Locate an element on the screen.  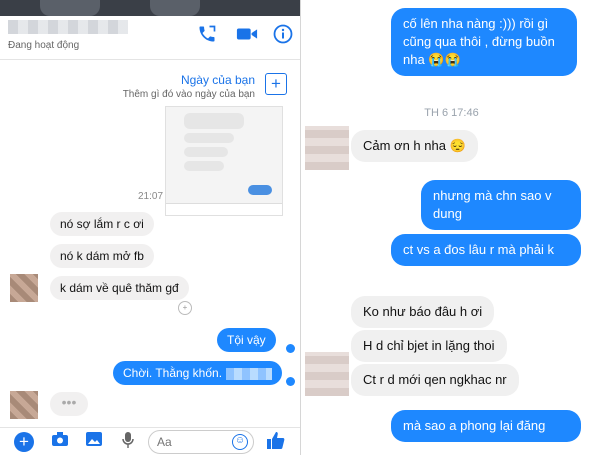
message-outgoing: nhưng mà chn sao v dung is located at coordinates (501, 205).